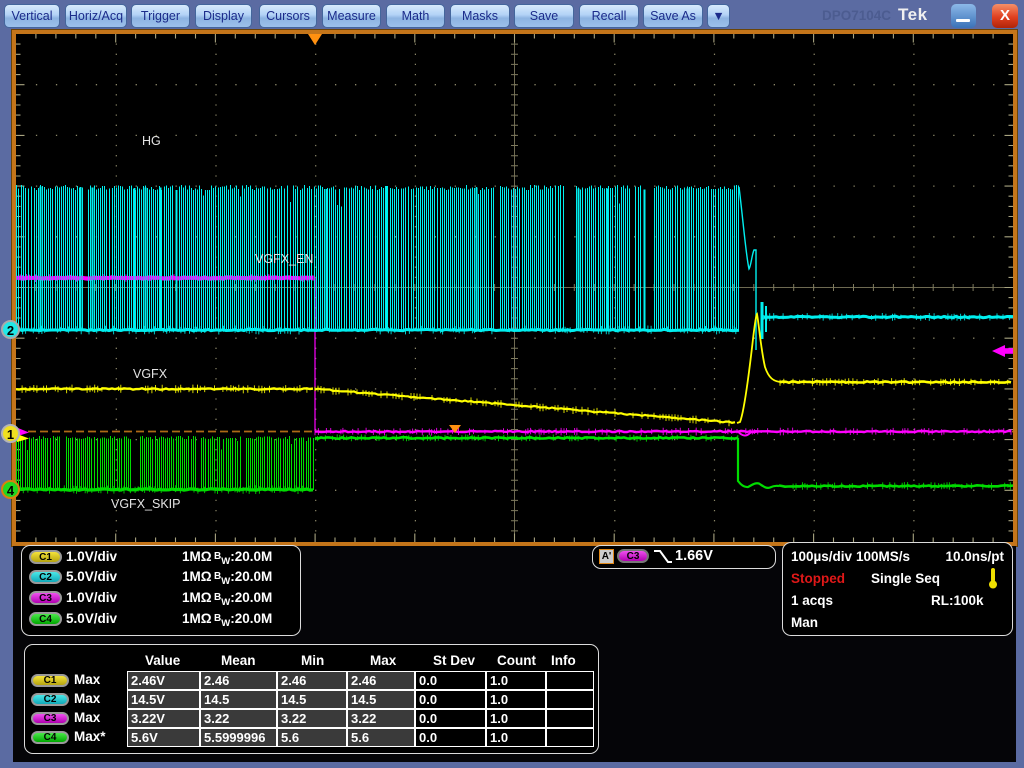 The width and height of the screenshot is (1024, 768). I want to click on svg-text: VGFX, so click(150, 374).